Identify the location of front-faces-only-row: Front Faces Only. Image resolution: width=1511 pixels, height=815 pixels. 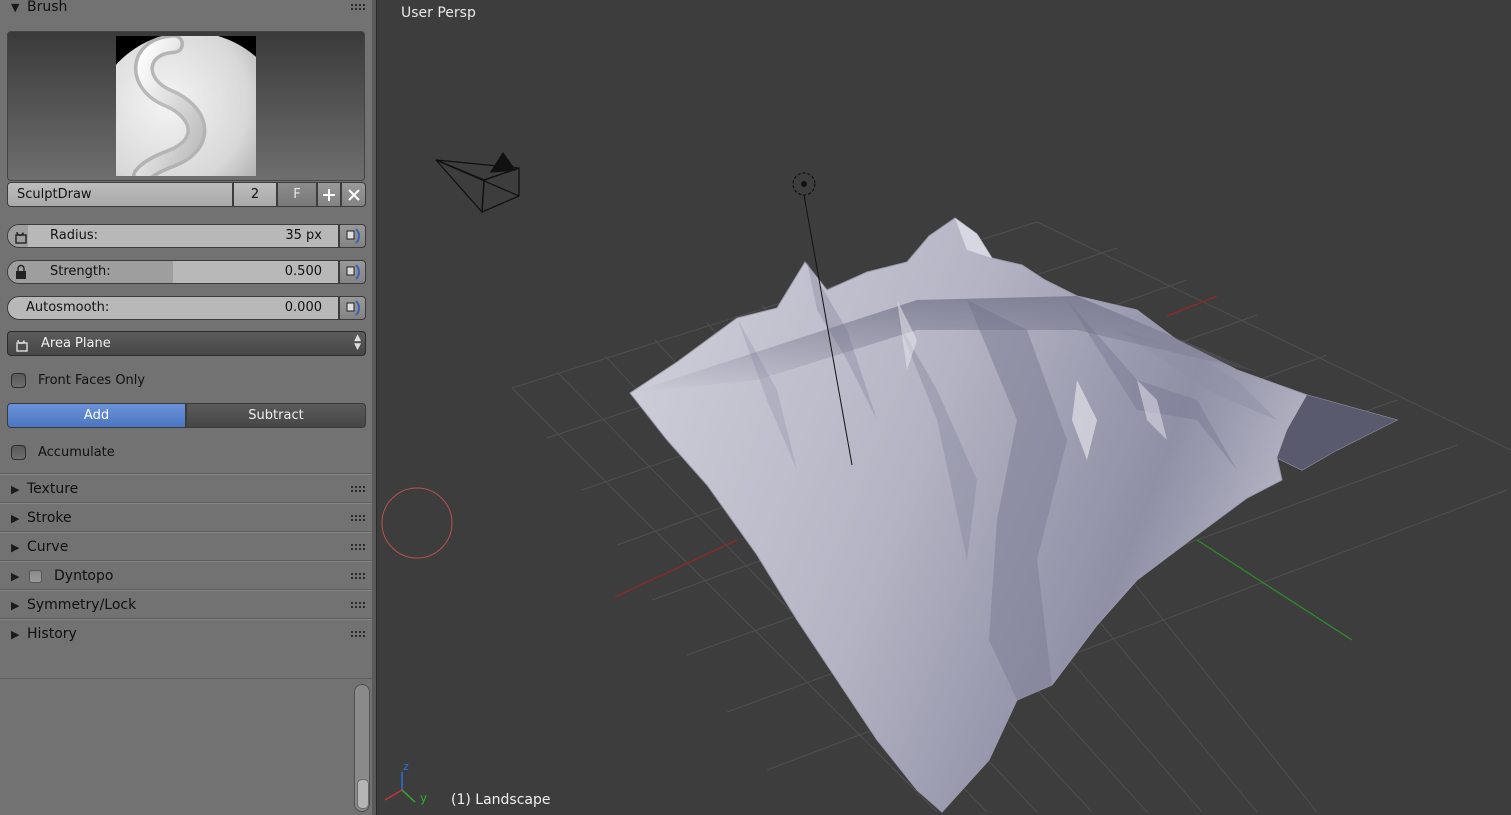
(78, 380).